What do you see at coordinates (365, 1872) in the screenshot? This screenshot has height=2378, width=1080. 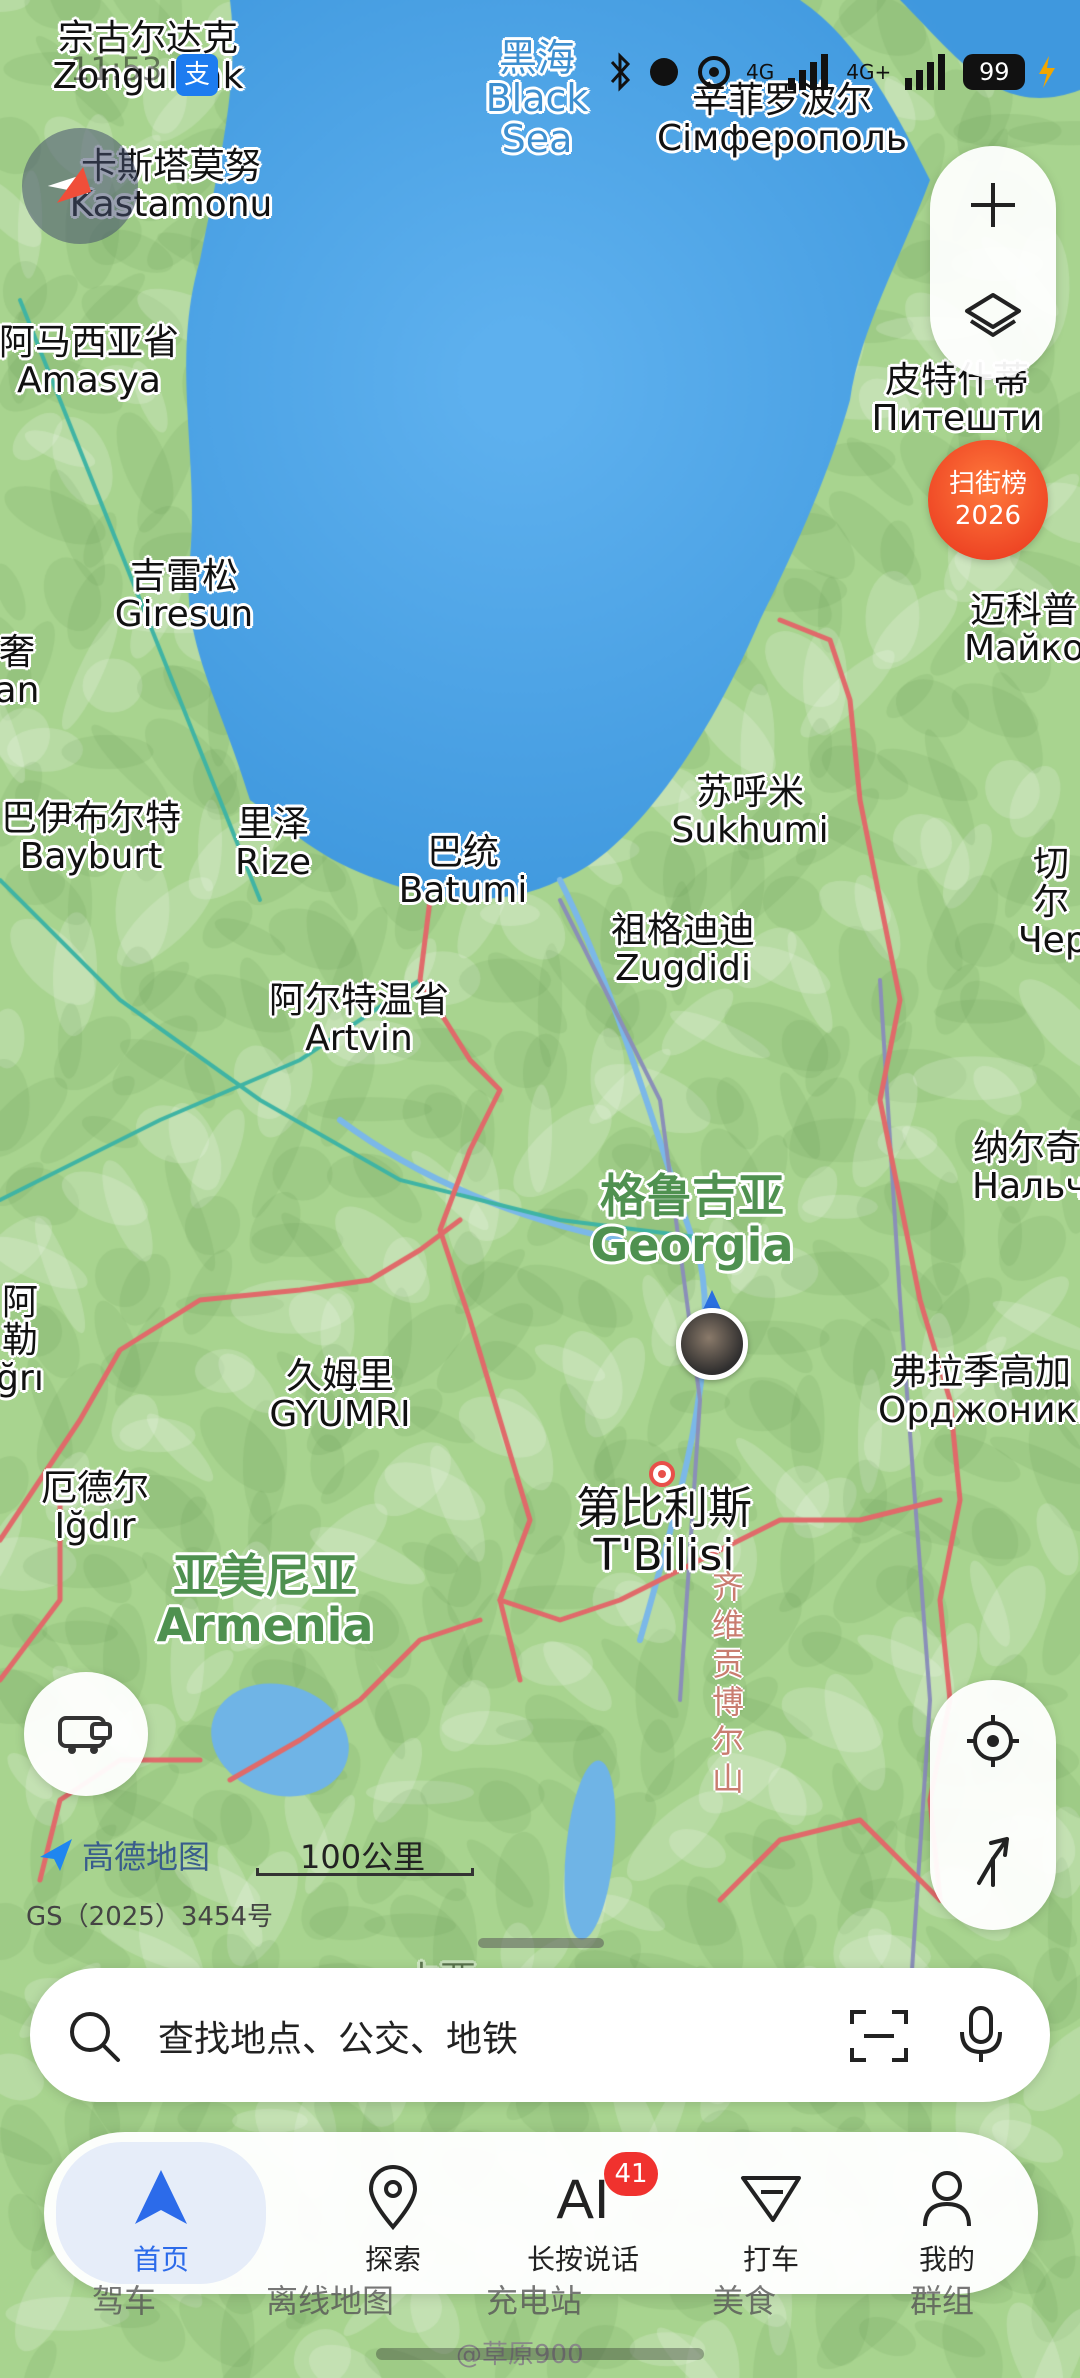 I see `scale-bar` at bounding box center [365, 1872].